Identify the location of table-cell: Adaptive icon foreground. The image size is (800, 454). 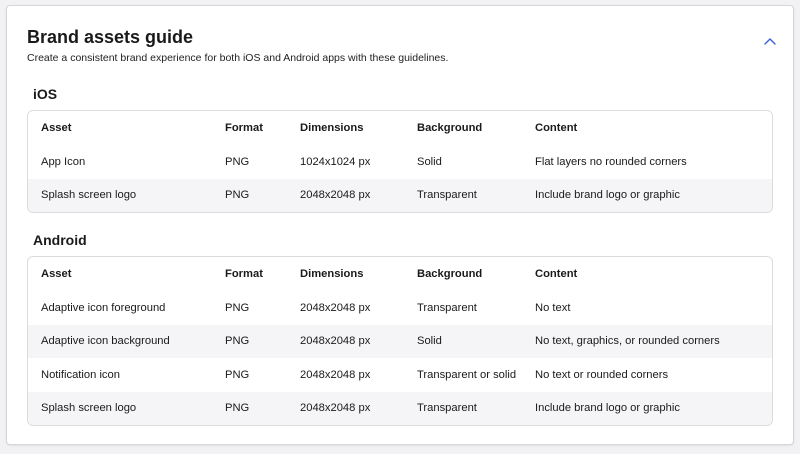
(103, 307).